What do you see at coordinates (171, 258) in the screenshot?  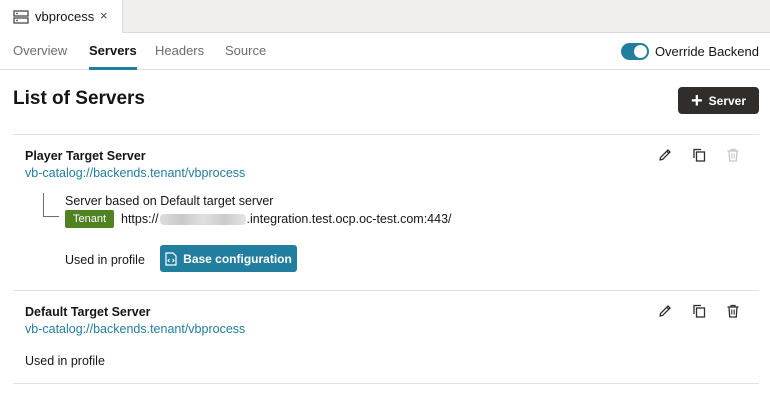 I see `document-code-icon` at bounding box center [171, 258].